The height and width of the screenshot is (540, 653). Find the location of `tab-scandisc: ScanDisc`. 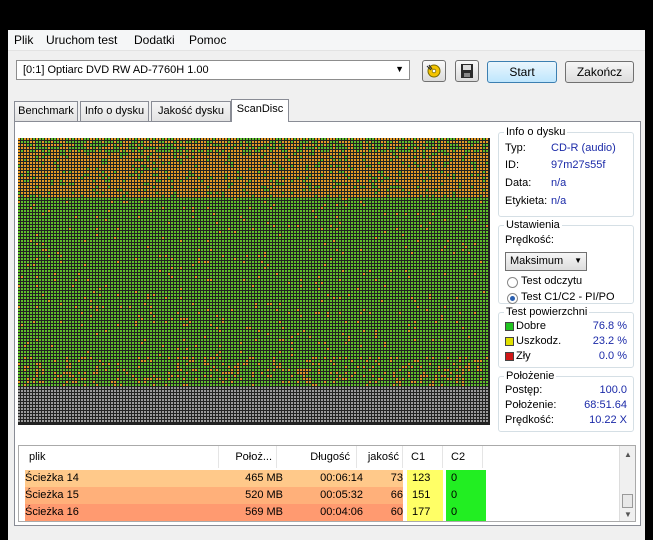

tab-scandisc: ScanDisc is located at coordinates (260, 110).